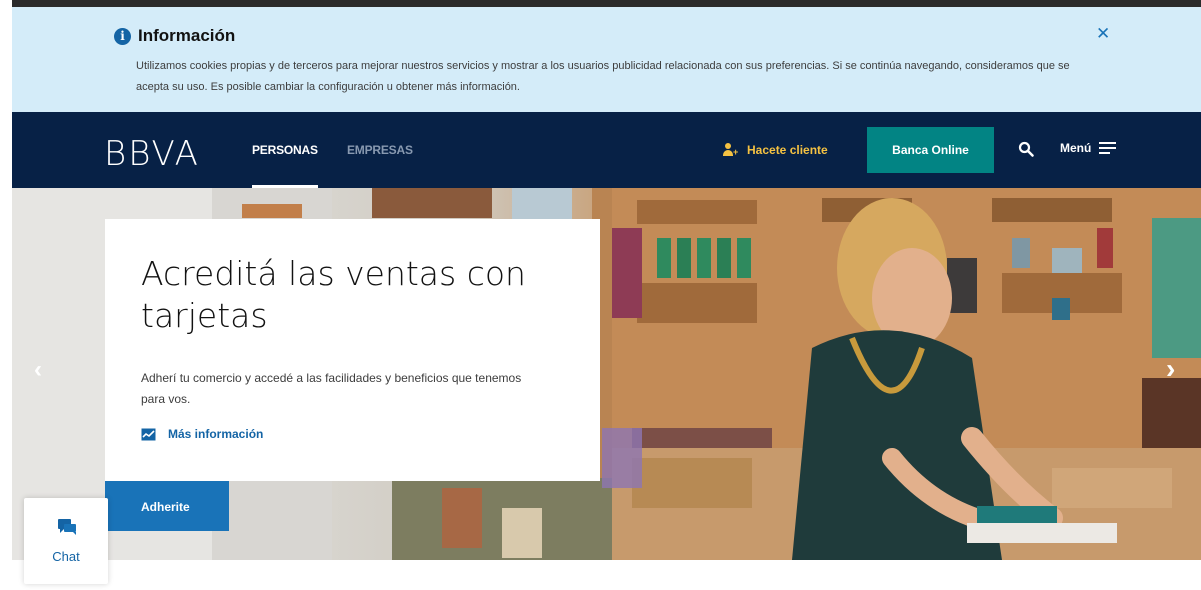 The height and width of the screenshot is (590, 1201). What do you see at coordinates (1026, 149) in the screenshot?
I see `search-icon` at bounding box center [1026, 149].